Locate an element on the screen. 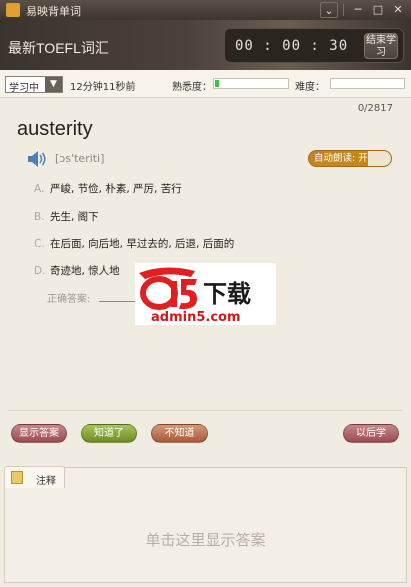  last-studied: 12分钟11秒前 is located at coordinates (103, 87).